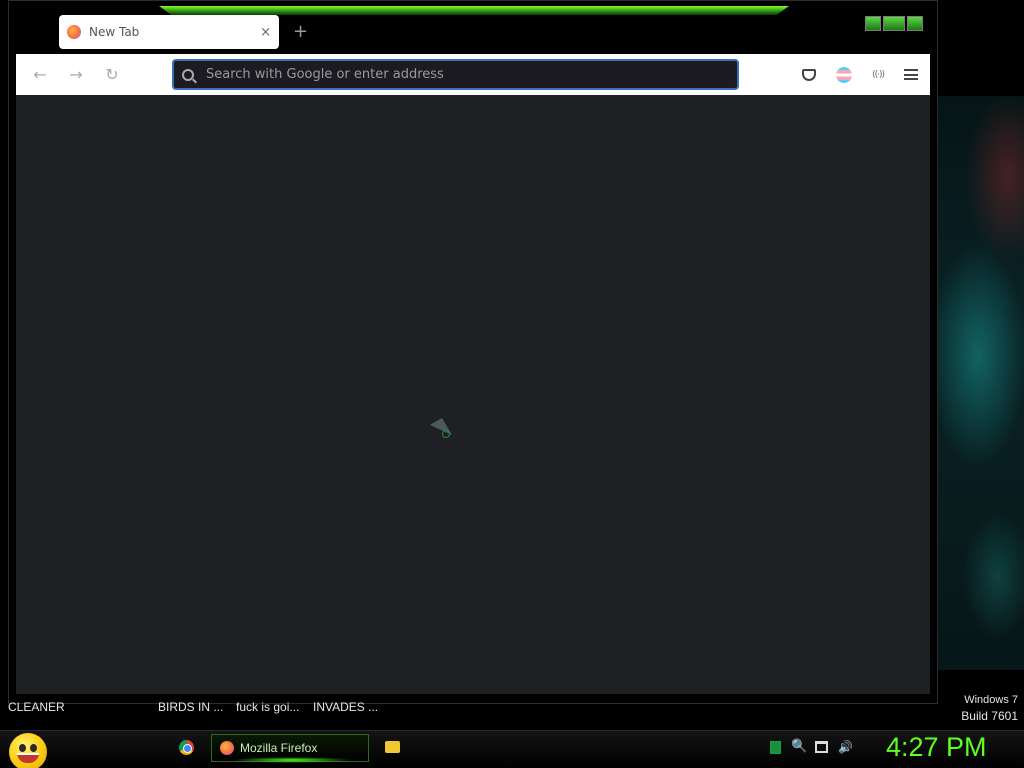  I want to click on nav-toolbar: ← → ↻ ((·)), so click(473, 74).